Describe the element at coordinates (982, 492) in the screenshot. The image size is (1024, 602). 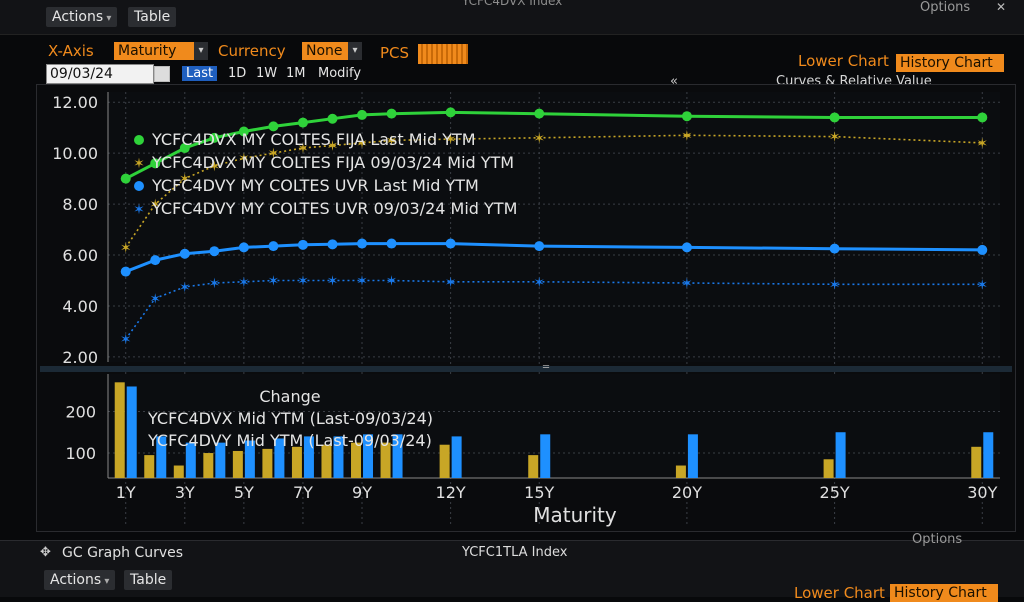
I see `x-tick-label: 30Y` at that location.